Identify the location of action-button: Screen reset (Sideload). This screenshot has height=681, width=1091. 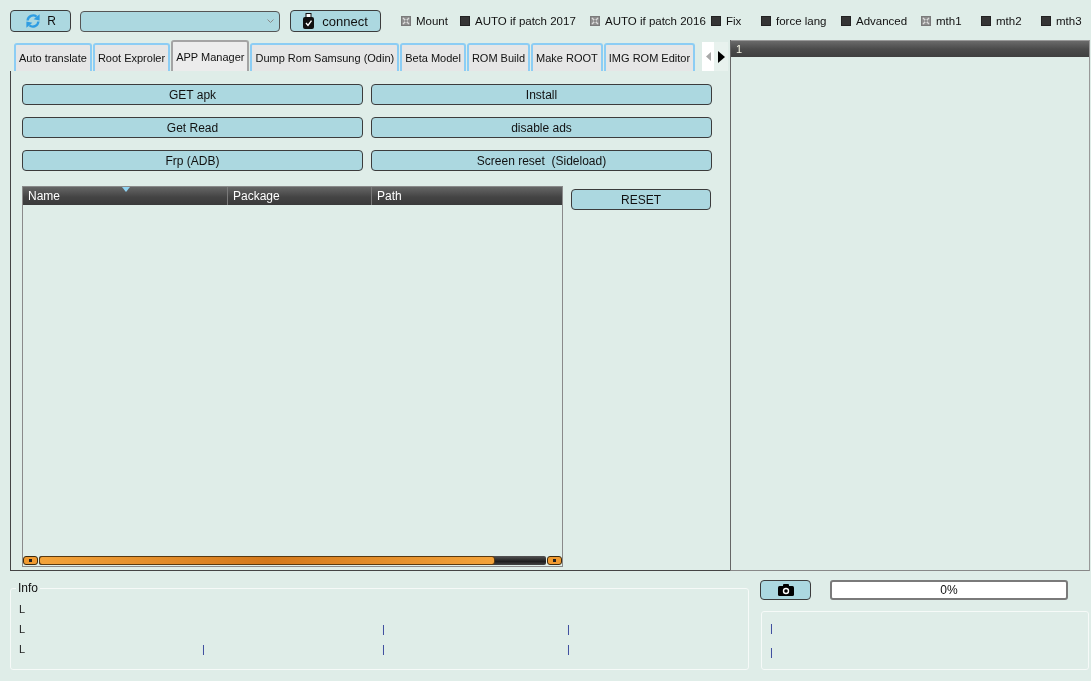
(541, 160).